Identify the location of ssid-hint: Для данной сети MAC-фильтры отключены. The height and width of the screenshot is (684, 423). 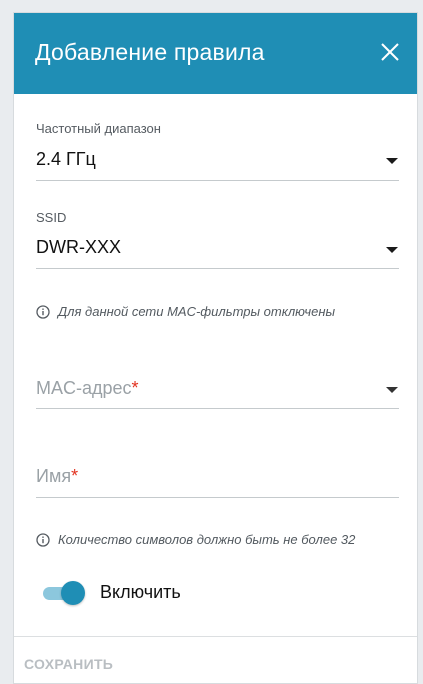
(185, 311).